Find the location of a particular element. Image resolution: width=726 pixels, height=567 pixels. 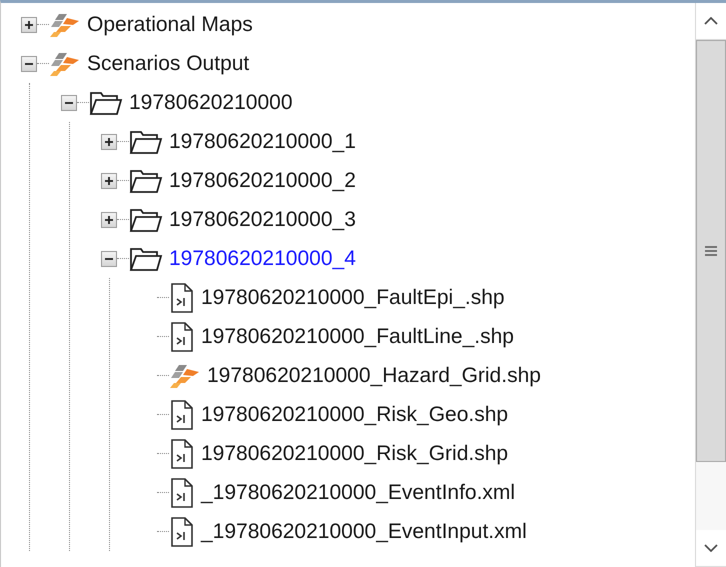

scroll-down-button is located at coordinates (711, 548).